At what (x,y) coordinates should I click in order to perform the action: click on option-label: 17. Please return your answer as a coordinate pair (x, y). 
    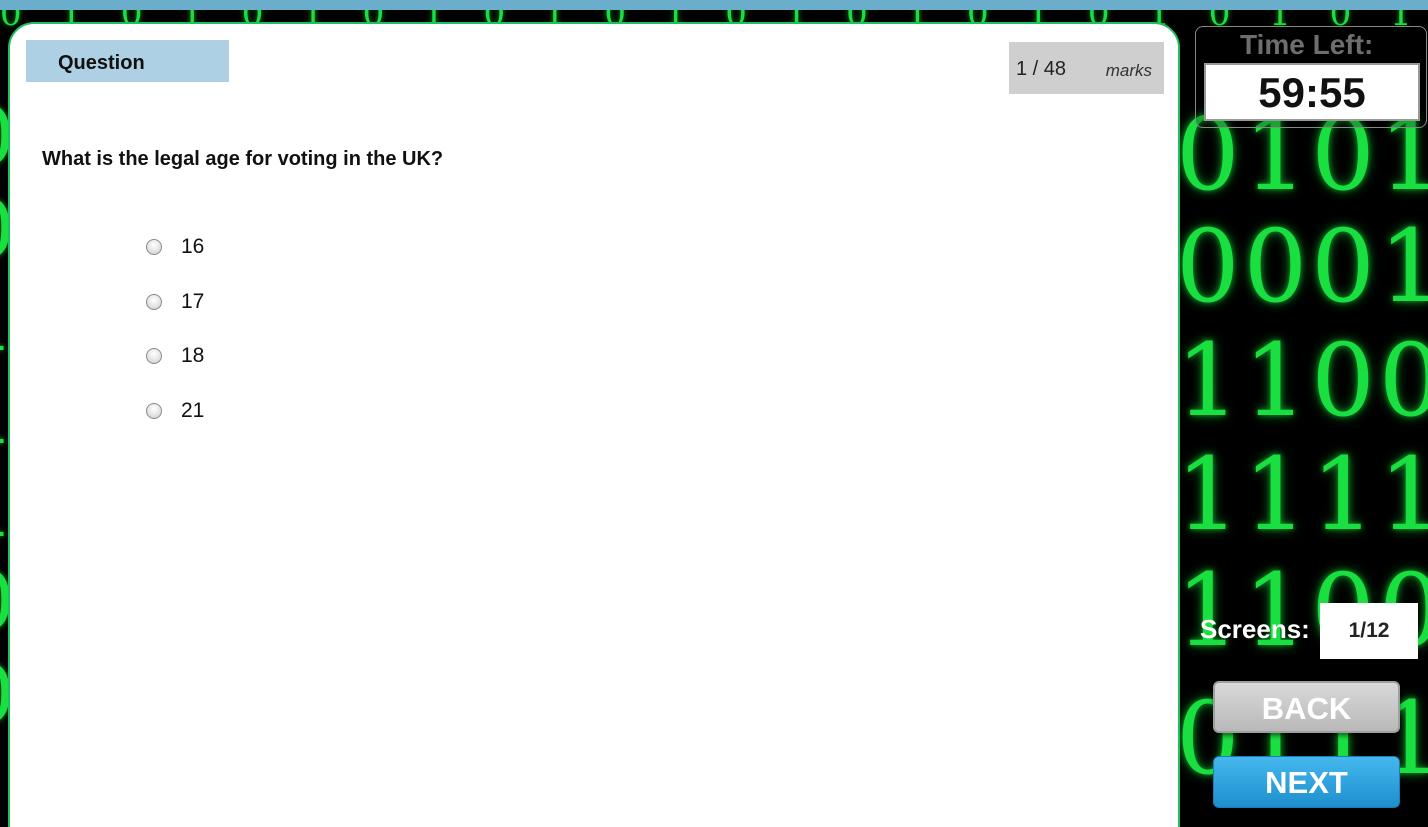
    Looking at the image, I should click on (192, 302).